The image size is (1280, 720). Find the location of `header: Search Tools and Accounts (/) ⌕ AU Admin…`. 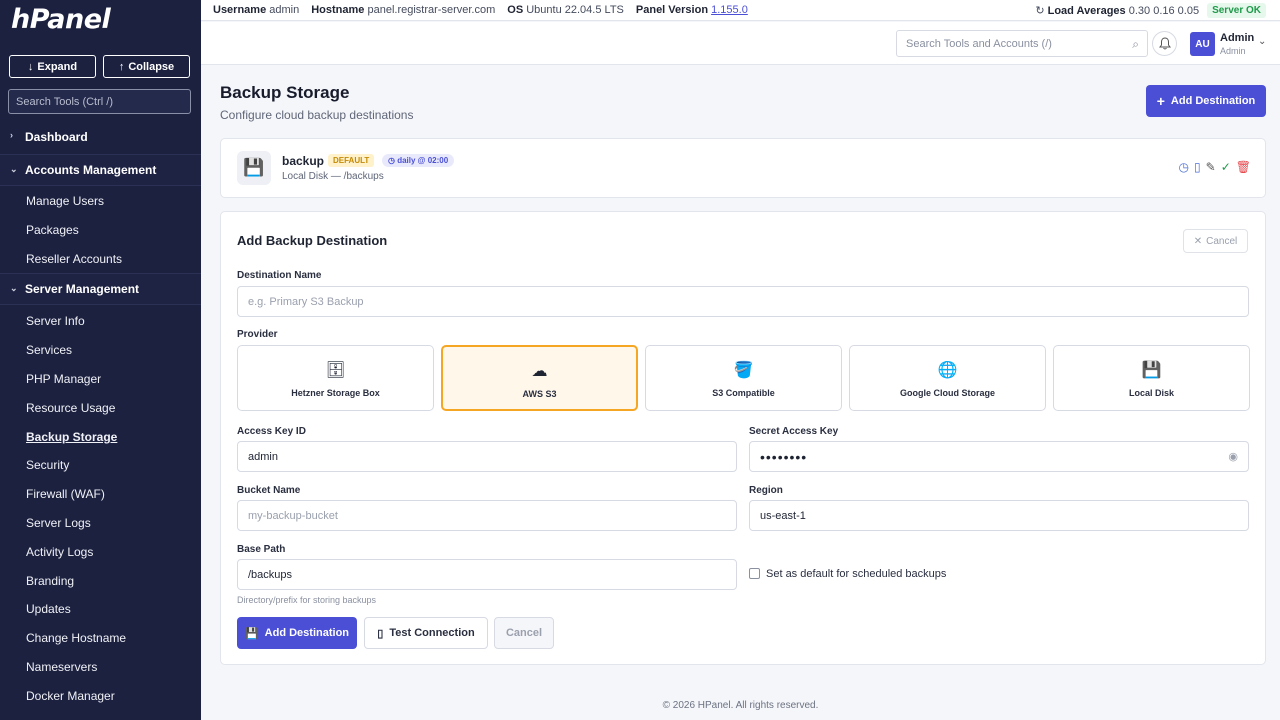

header: Search Tools and Accounts (/) ⌕ AU Admin… is located at coordinates (740, 43).